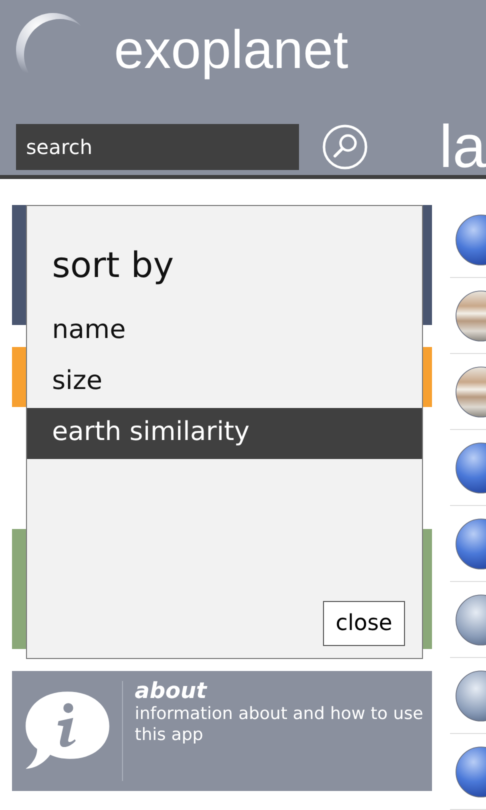  Describe the element at coordinates (171, 691) in the screenshot. I see `about-title: about` at that location.